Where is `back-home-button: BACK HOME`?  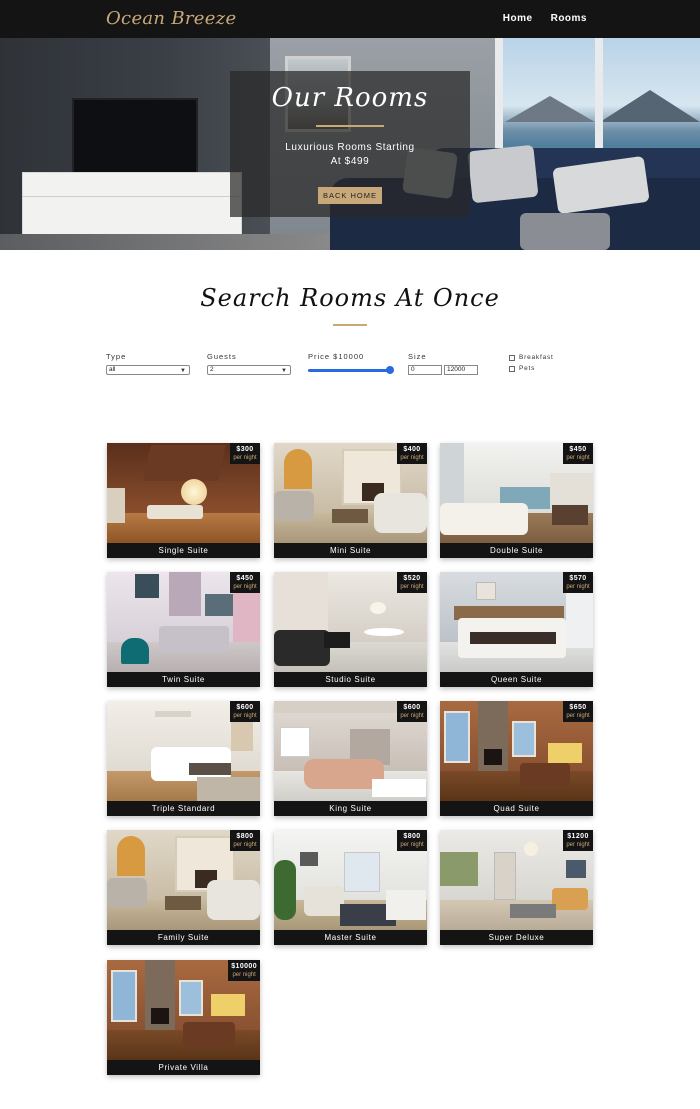 back-home-button: BACK HOME is located at coordinates (350, 195).